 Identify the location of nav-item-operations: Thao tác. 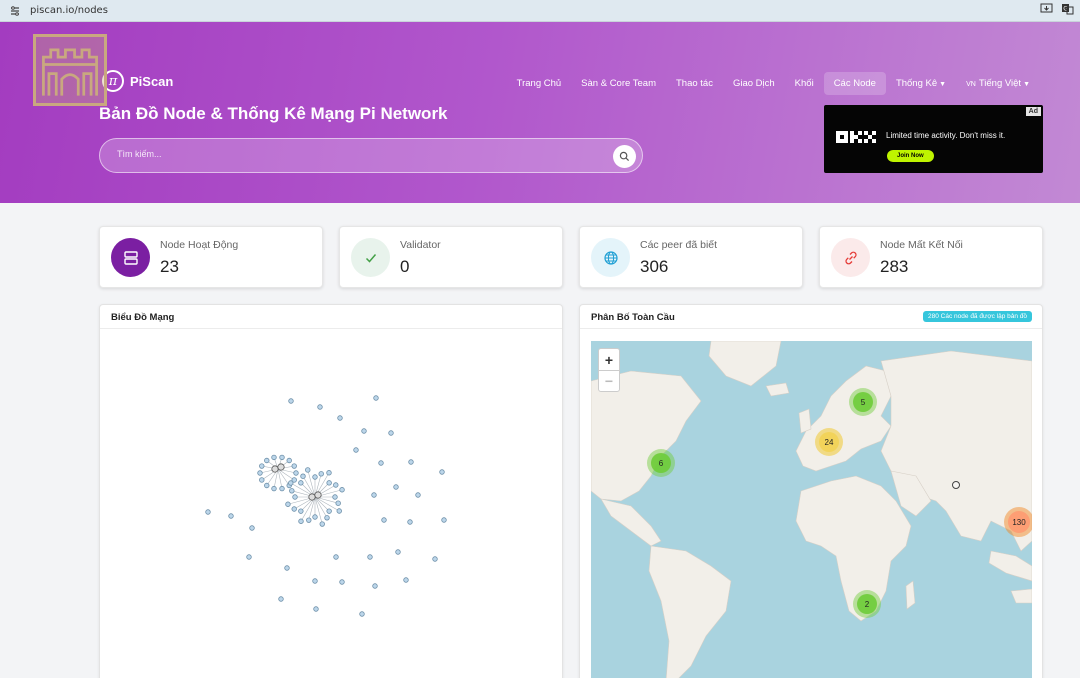
(694, 83).